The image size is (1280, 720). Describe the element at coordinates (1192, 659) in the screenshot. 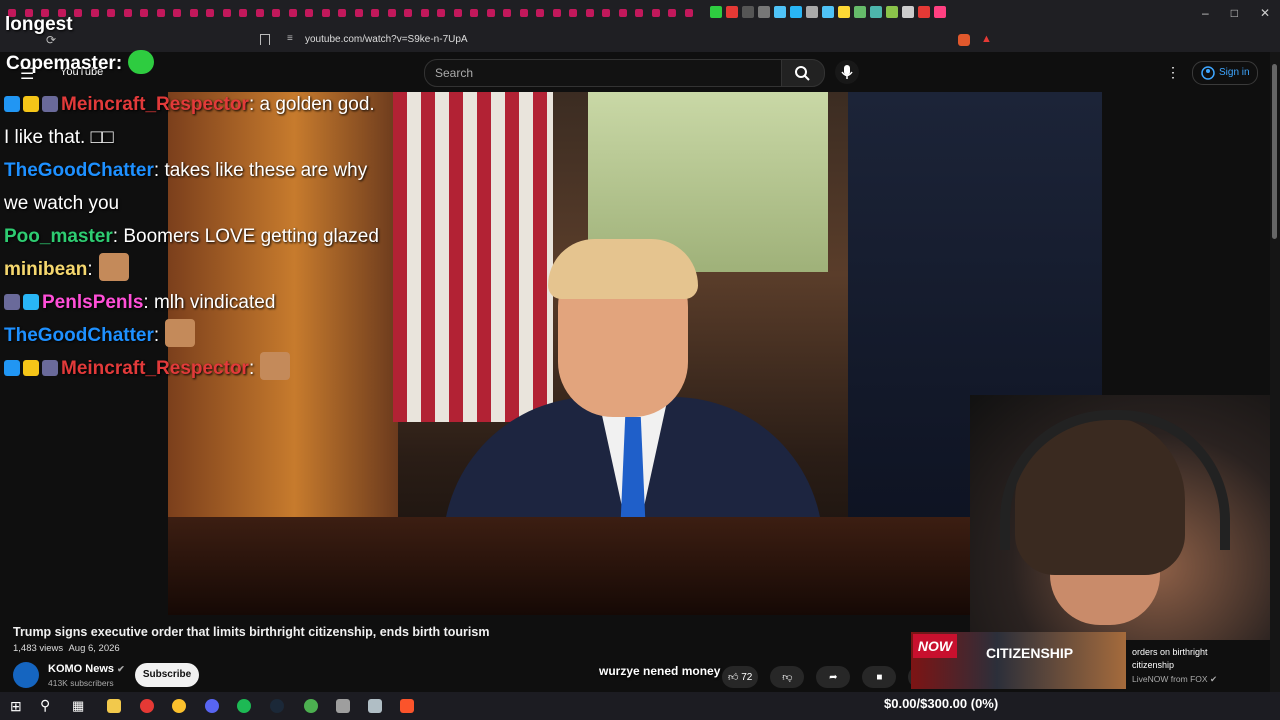

I see `recommended-title: orders on birthright citizenship` at that location.